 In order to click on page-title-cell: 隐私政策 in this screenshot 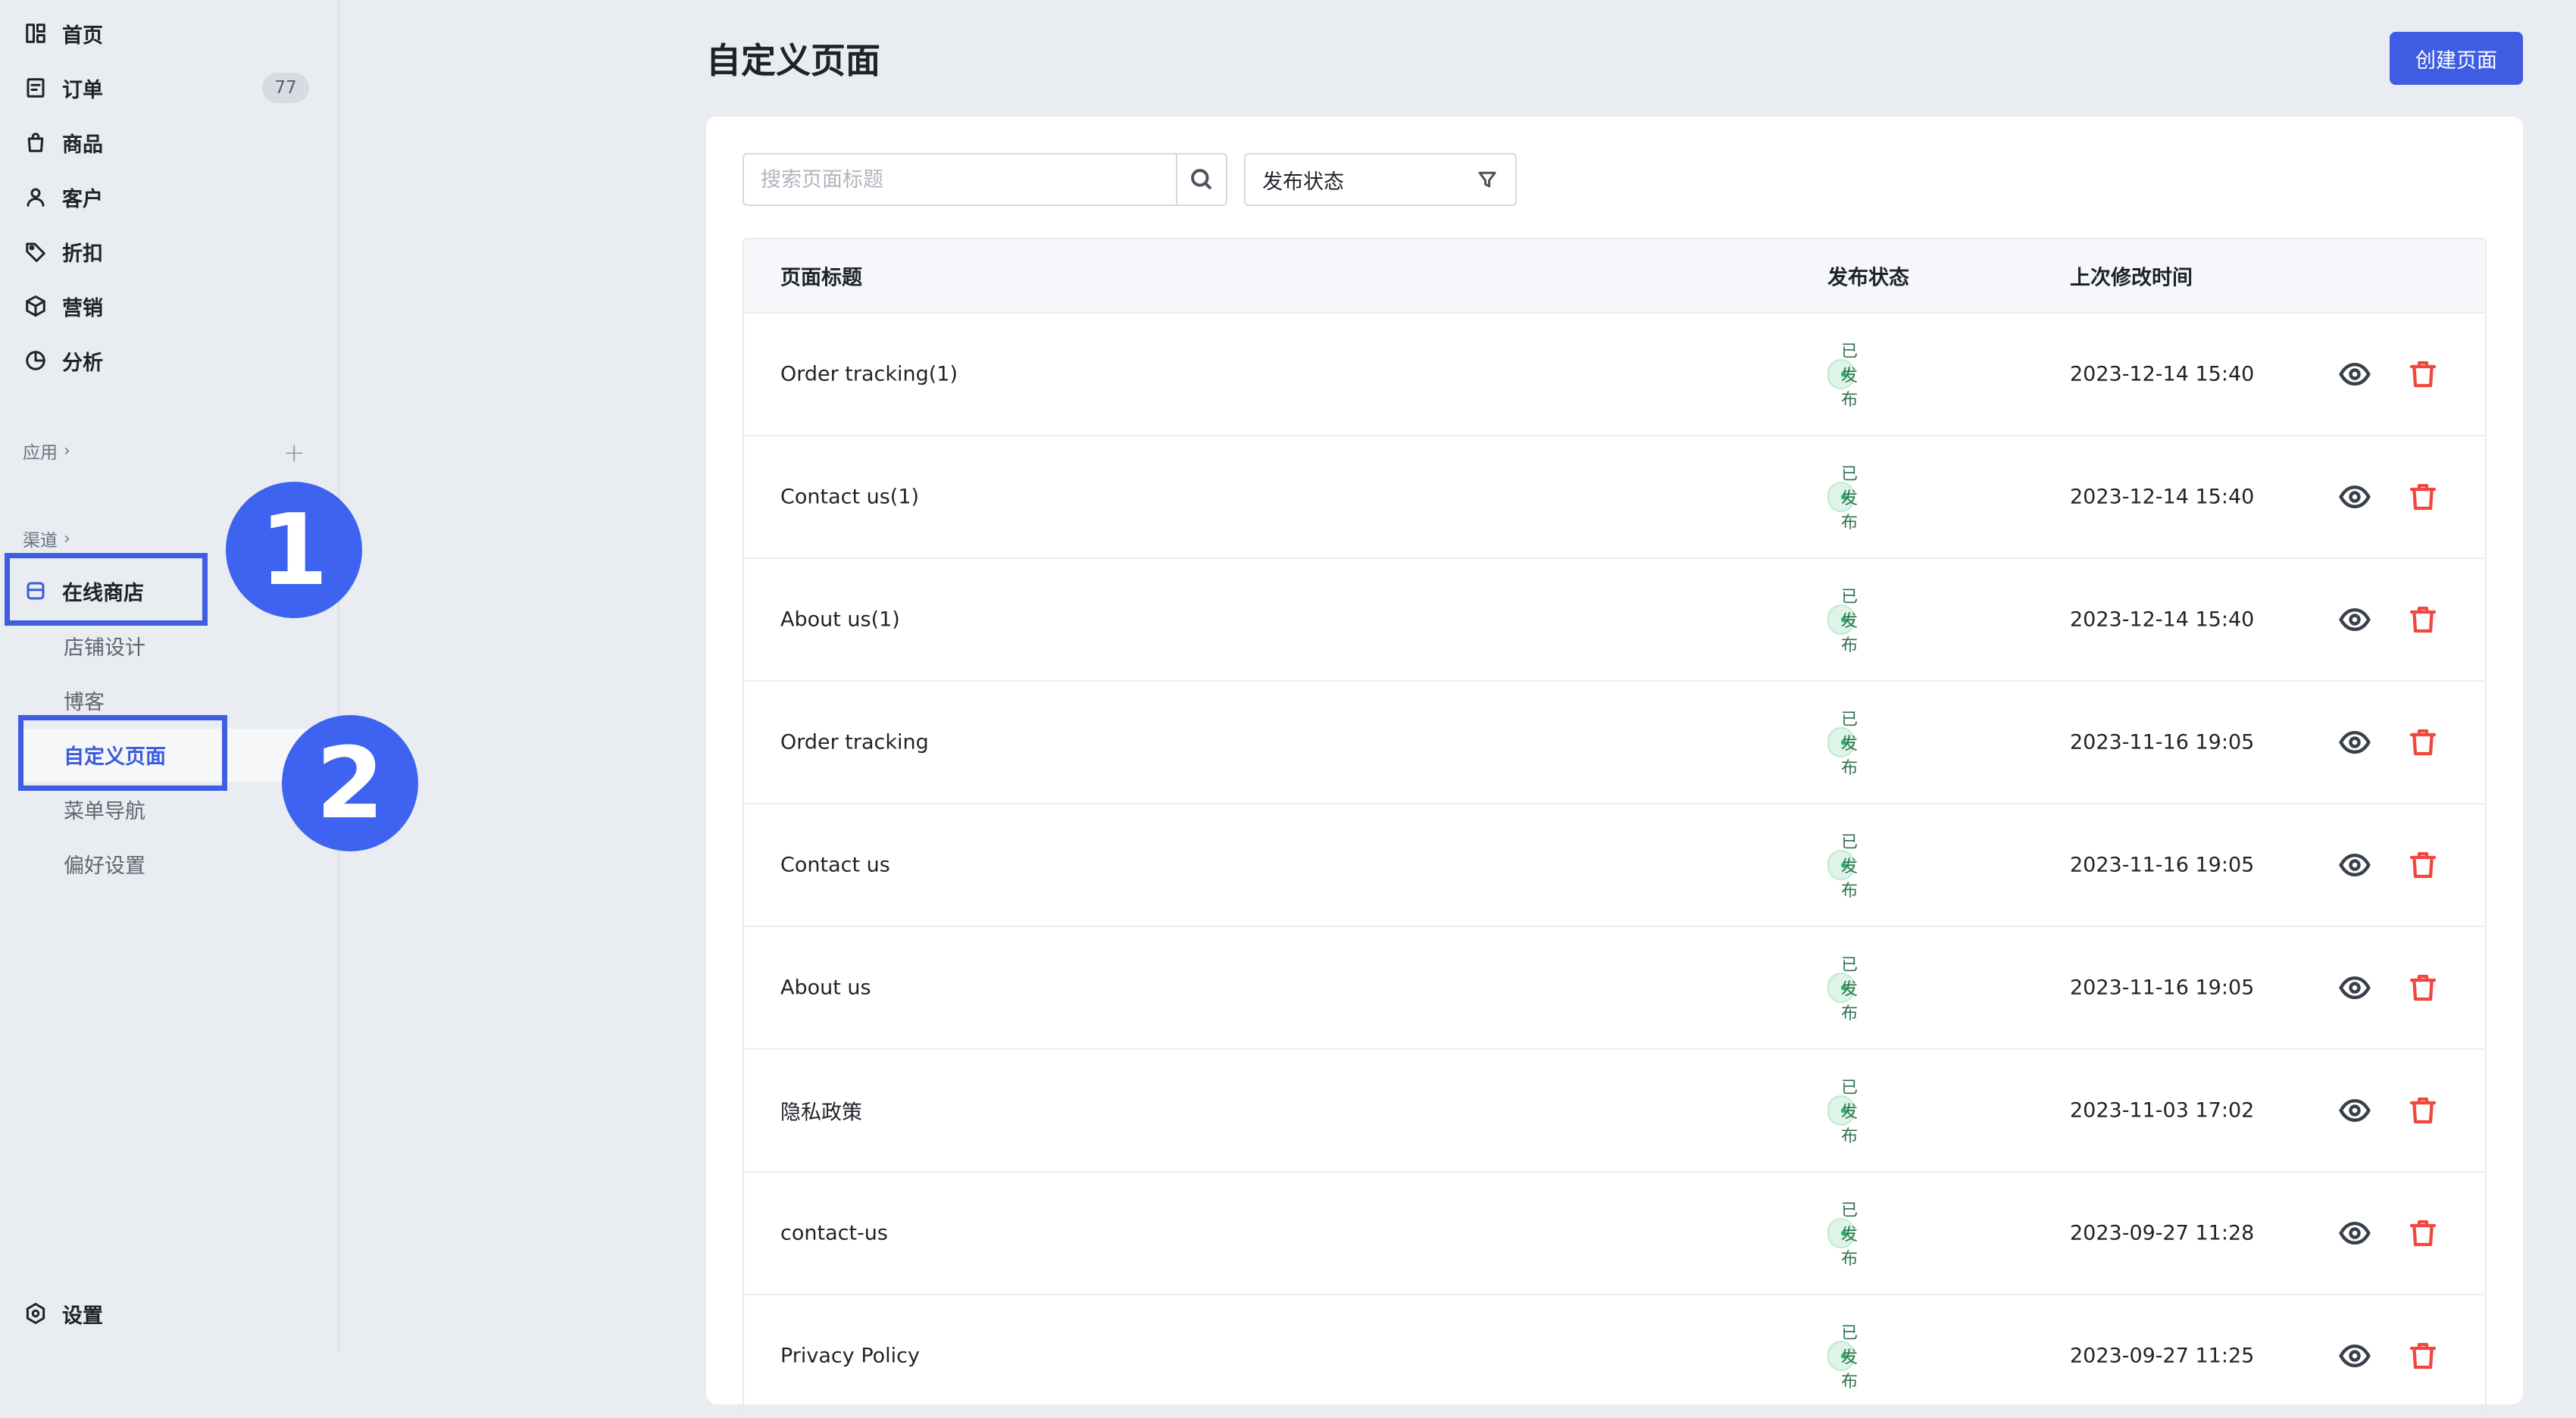, I will do `click(821, 1111)`.